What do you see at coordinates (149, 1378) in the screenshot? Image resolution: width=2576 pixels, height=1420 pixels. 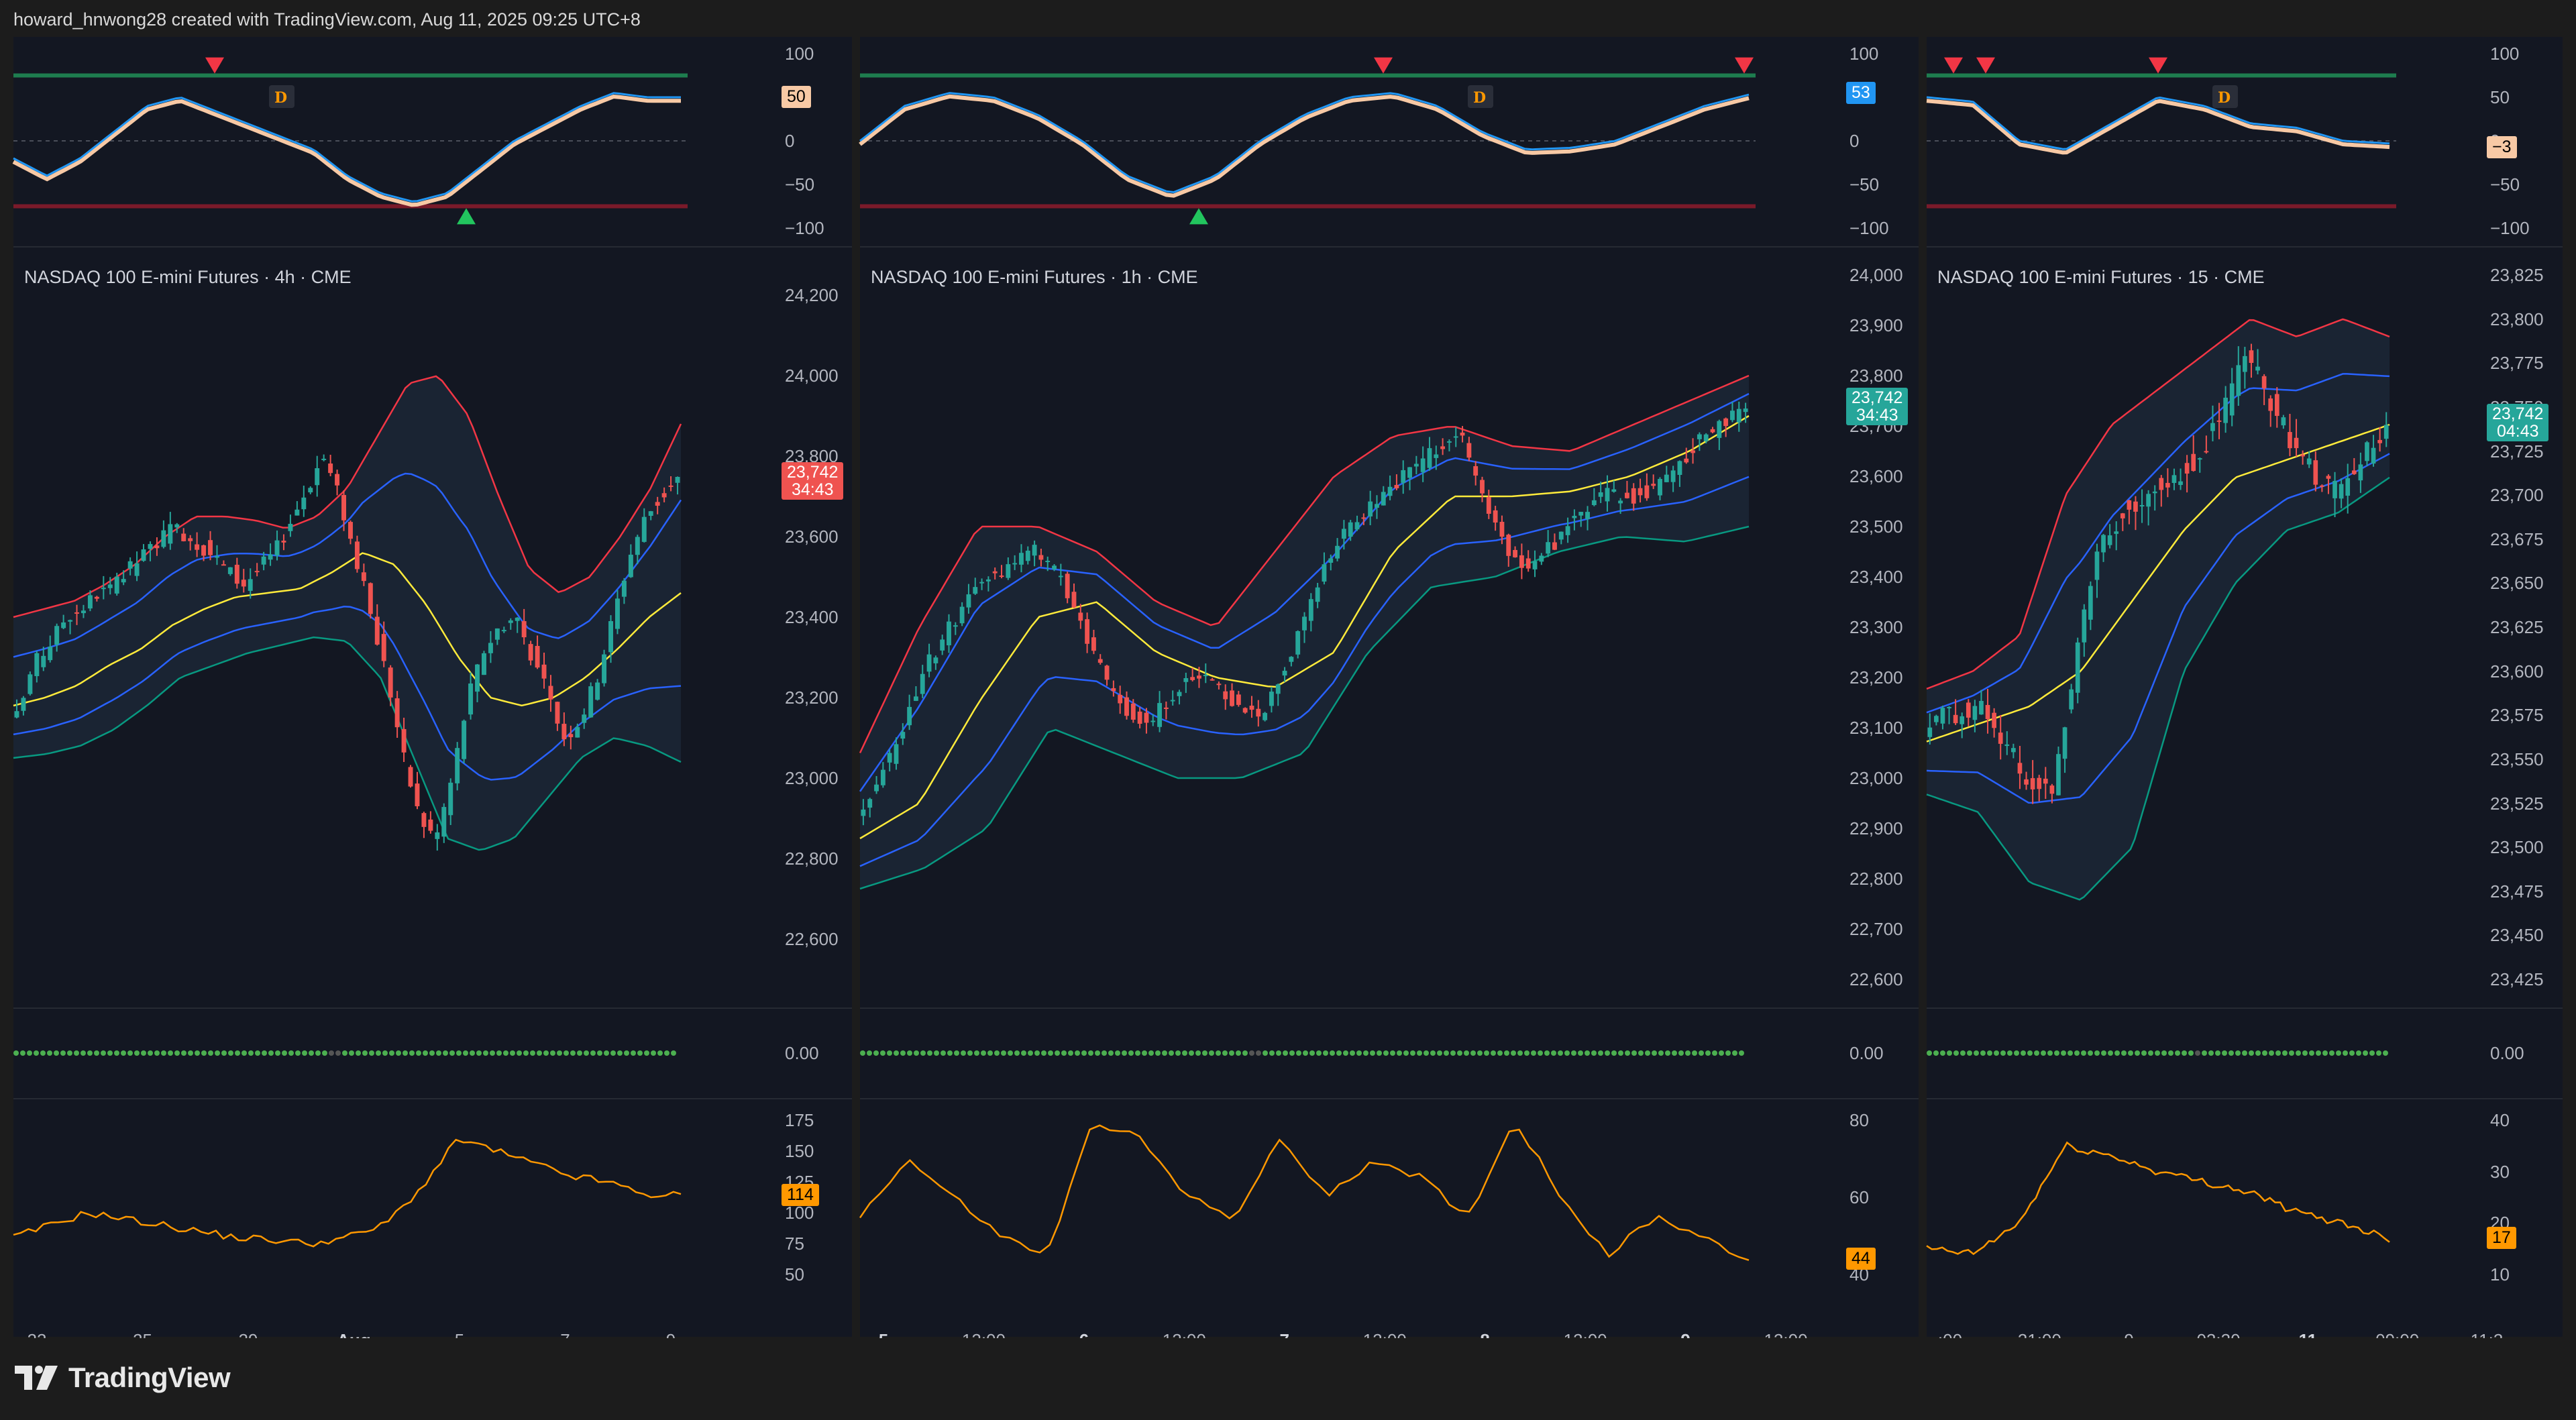 I see `tradingview-logo-text: TradingView` at bounding box center [149, 1378].